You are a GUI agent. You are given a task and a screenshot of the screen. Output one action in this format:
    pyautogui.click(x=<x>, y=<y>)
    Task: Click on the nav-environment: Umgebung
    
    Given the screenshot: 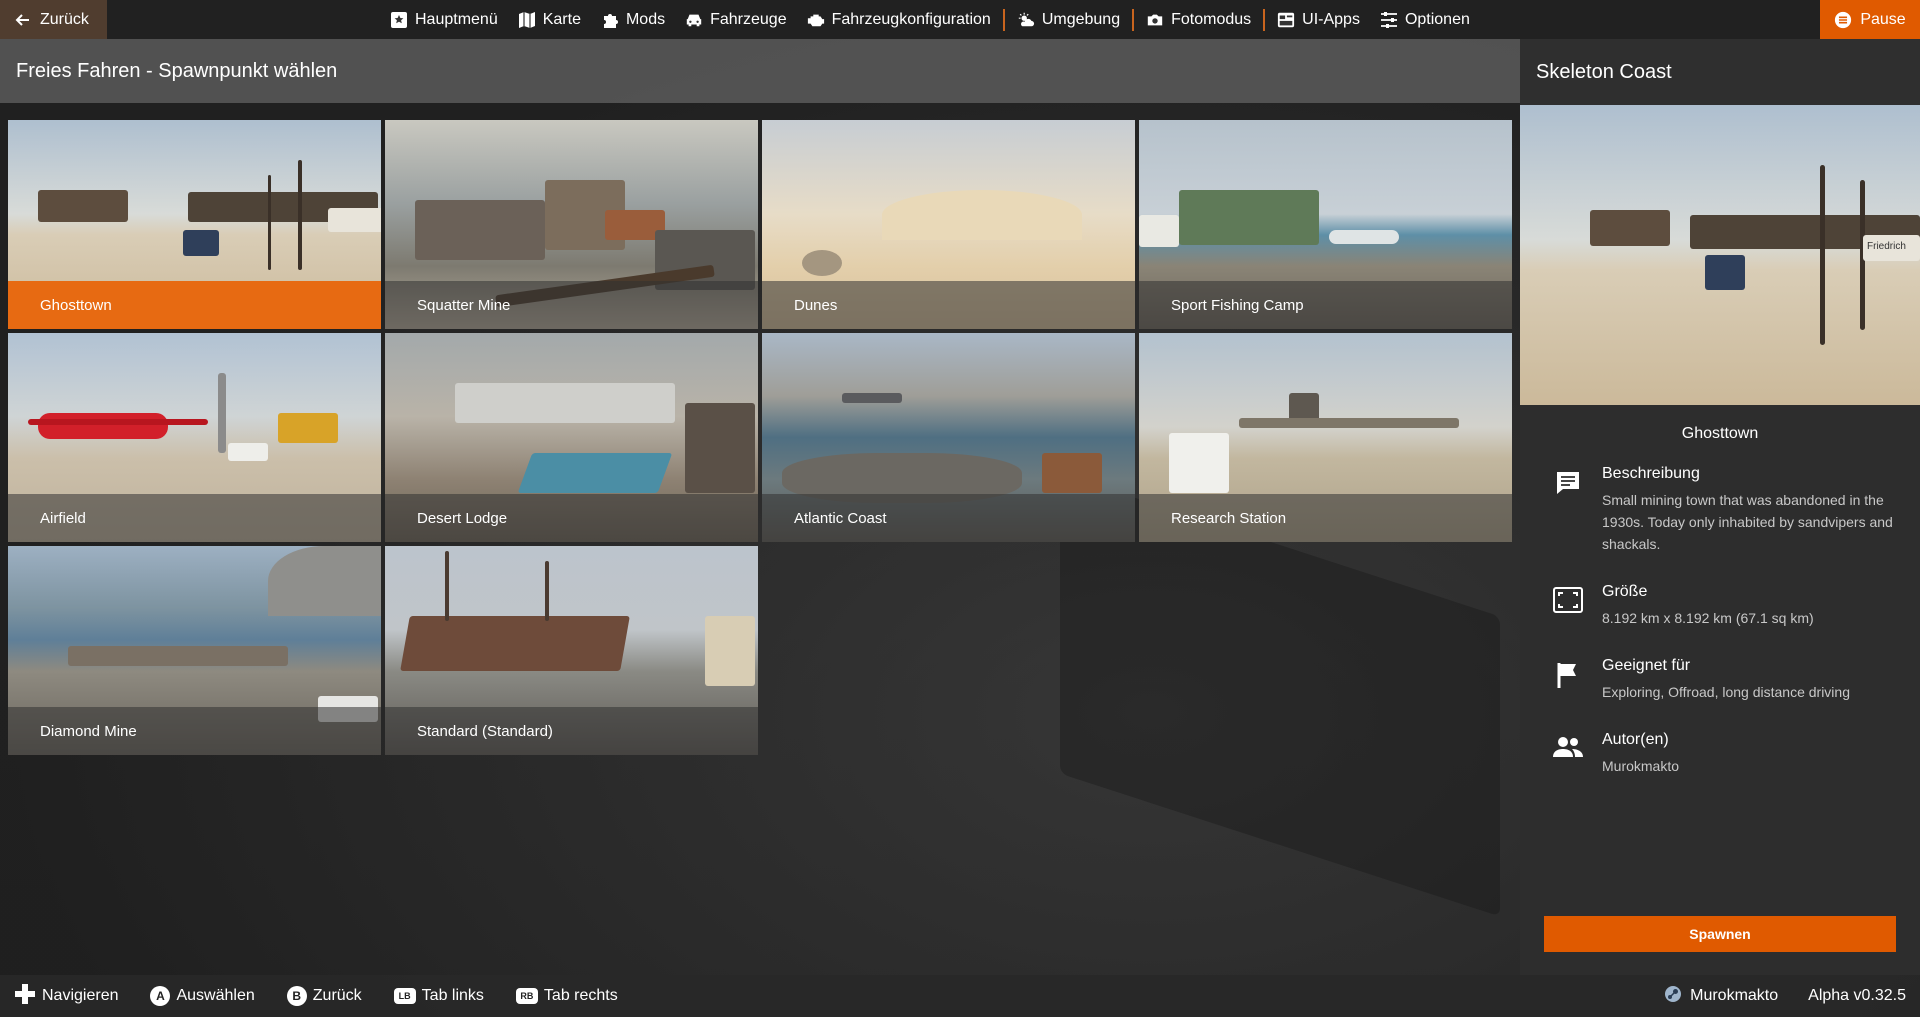 What is the action you would take?
    pyautogui.click(x=1068, y=19)
    